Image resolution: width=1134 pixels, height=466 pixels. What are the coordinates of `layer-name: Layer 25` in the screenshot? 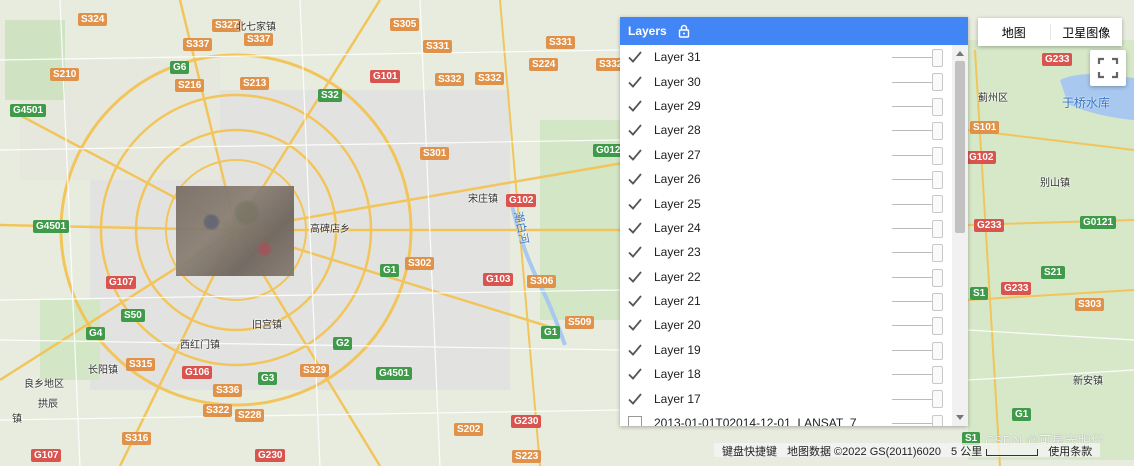 It's located at (677, 203).